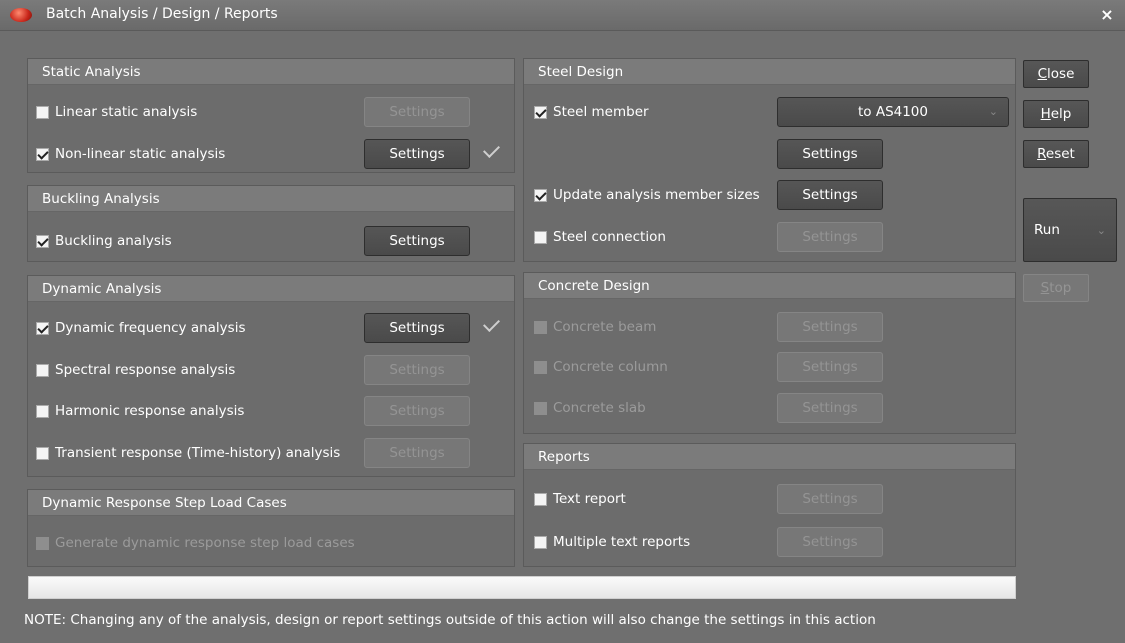 The image size is (1125, 643). Describe the element at coordinates (42, 241) in the screenshot. I see `buckling-checkbox` at that location.